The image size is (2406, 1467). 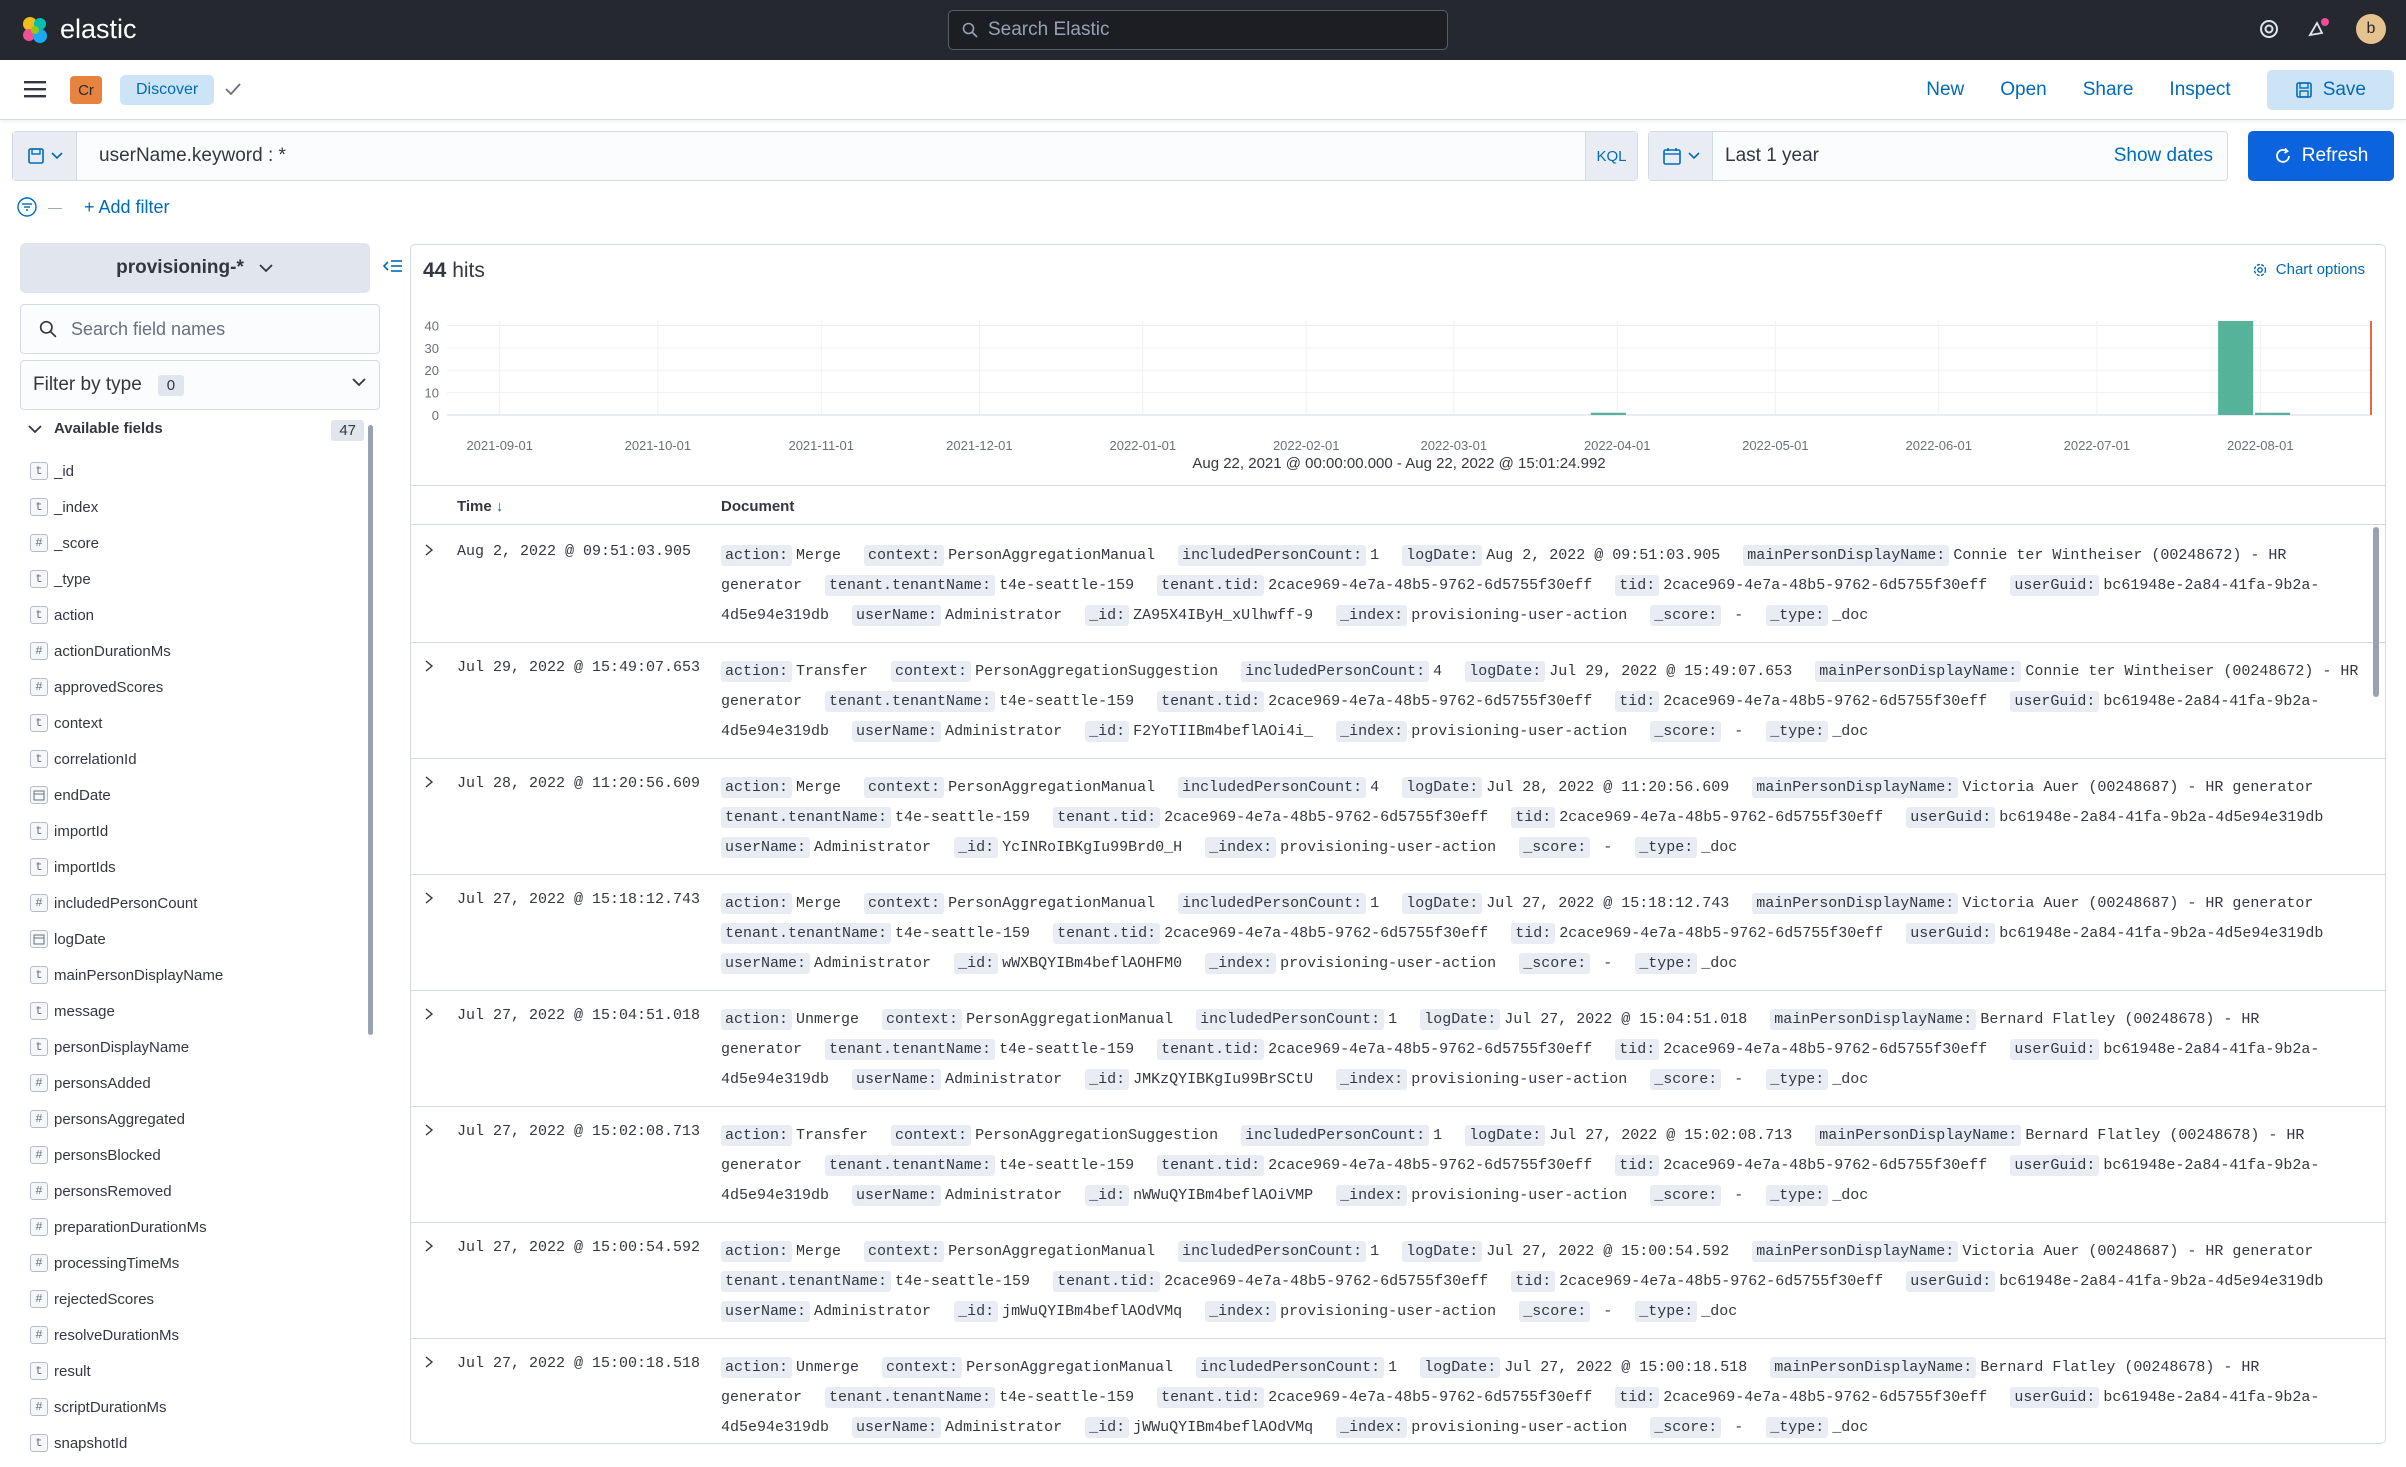 What do you see at coordinates (84, 1011) in the screenshot?
I see `field-name: message` at bounding box center [84, 1011].